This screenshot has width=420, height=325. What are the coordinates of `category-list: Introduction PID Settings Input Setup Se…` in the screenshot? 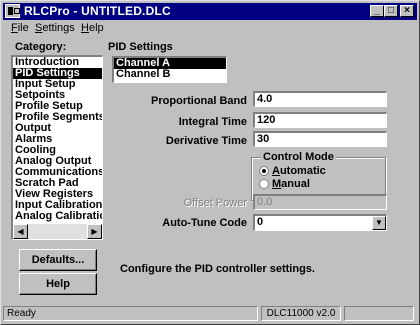 It's located at (57, 147).